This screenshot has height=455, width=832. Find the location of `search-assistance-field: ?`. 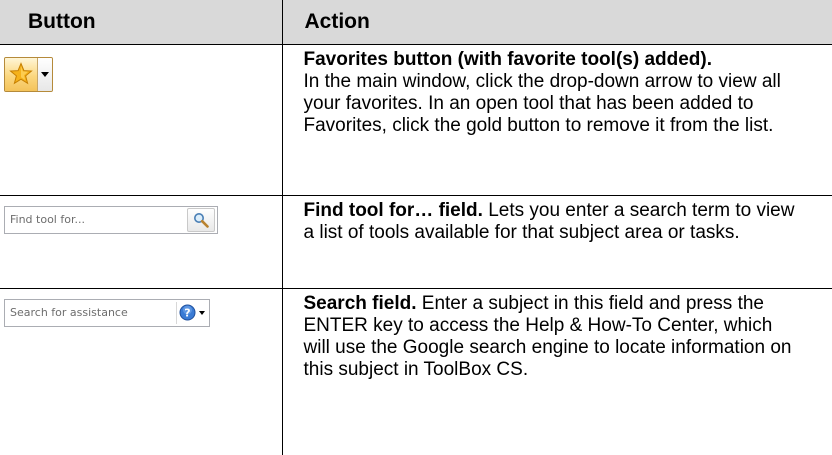

search-assistance-field: ? is located at coordinates (107, 312).